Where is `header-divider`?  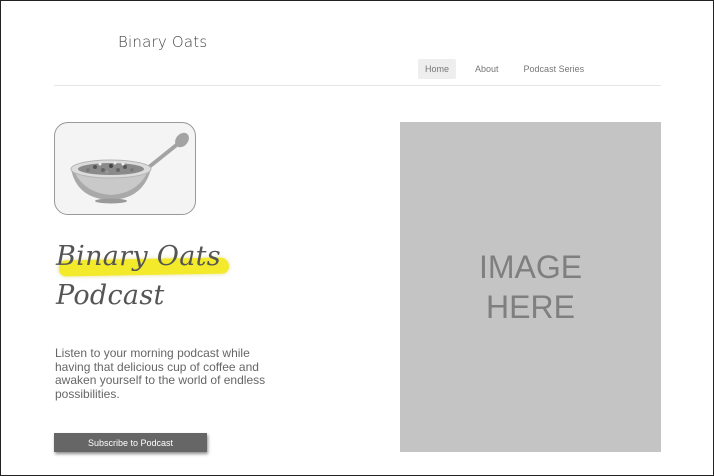 header-divider is located at coordinates (357, 85).